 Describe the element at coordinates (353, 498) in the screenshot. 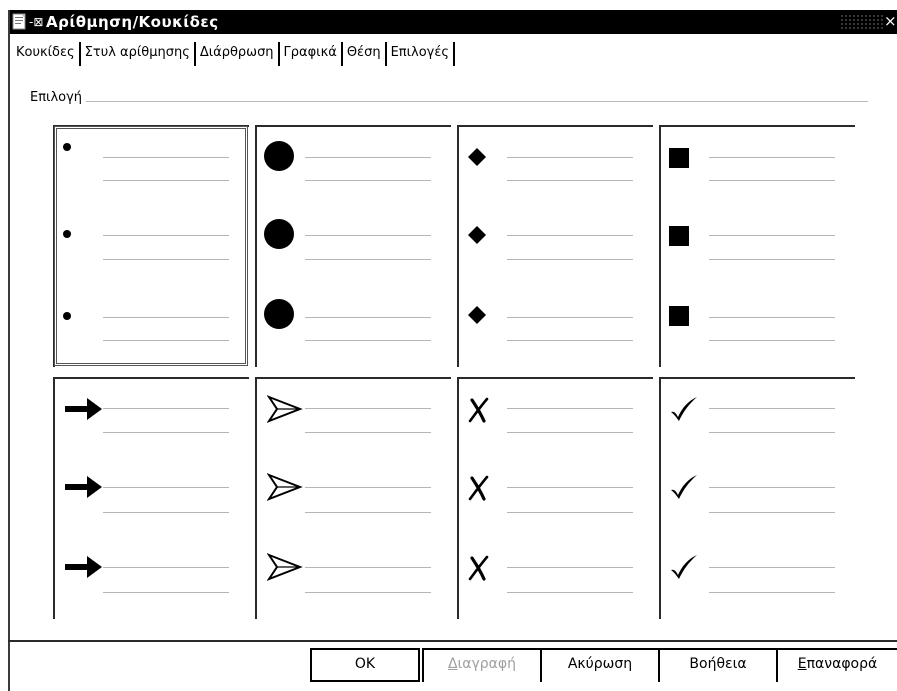

I see `bullet-option-arrowhead` at that location.